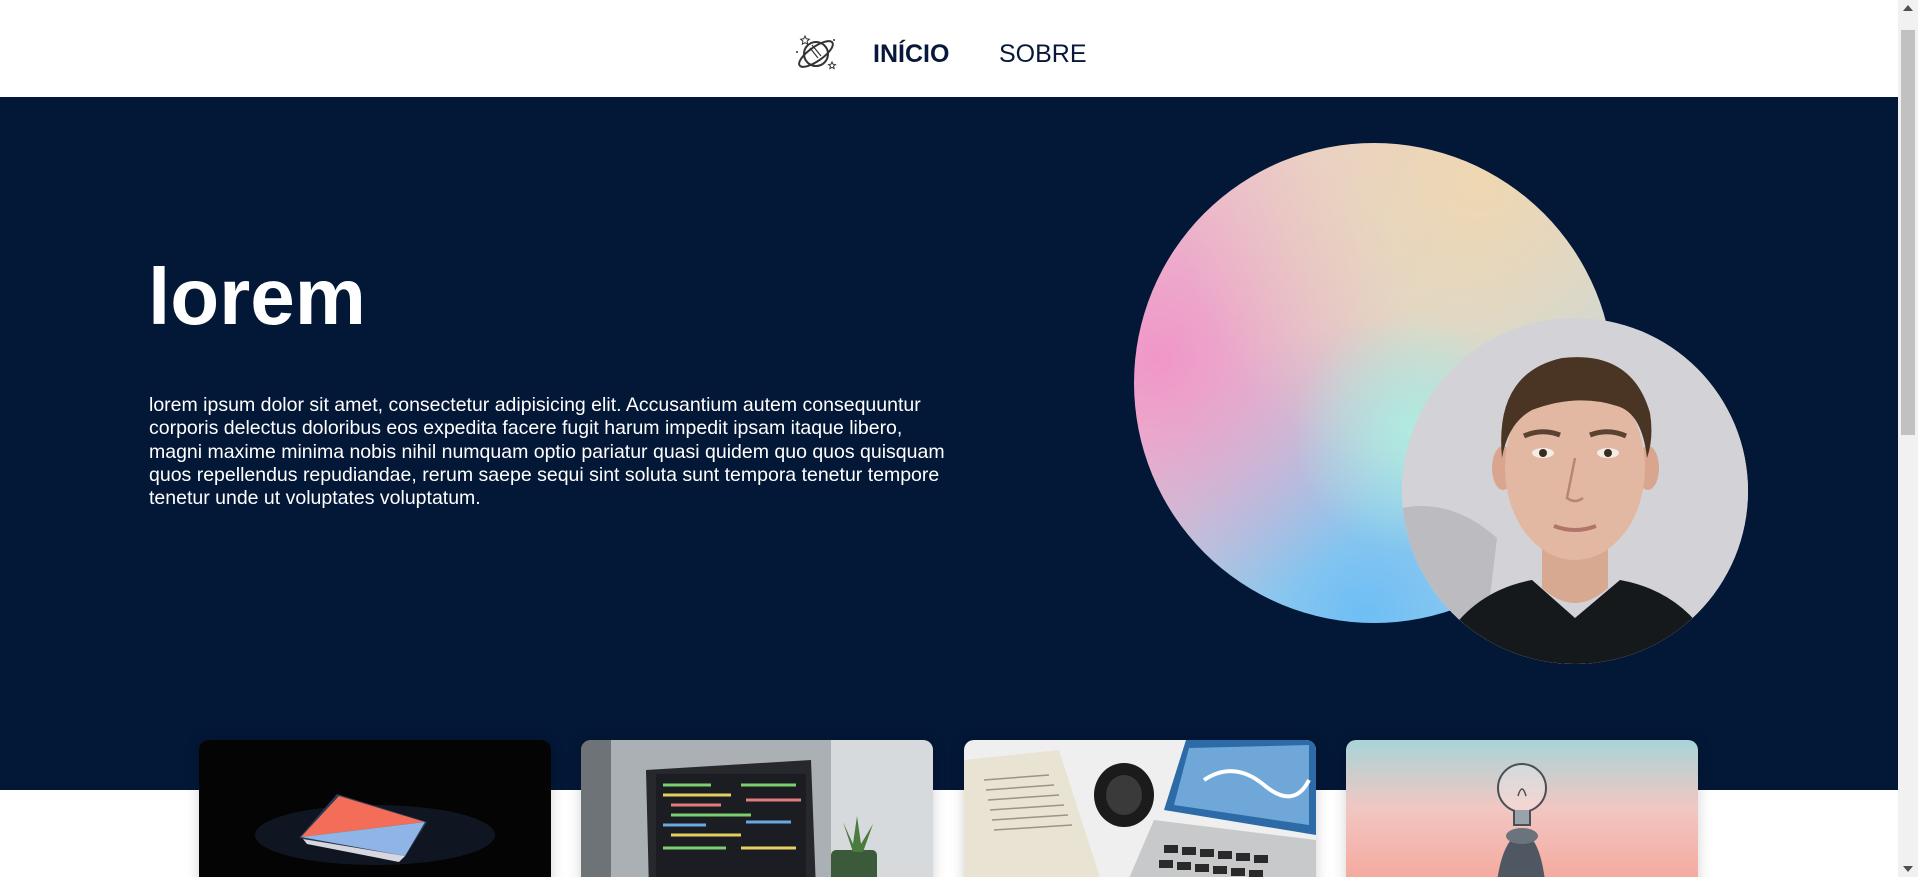  I want to click on avatar, so click(1575, 491).